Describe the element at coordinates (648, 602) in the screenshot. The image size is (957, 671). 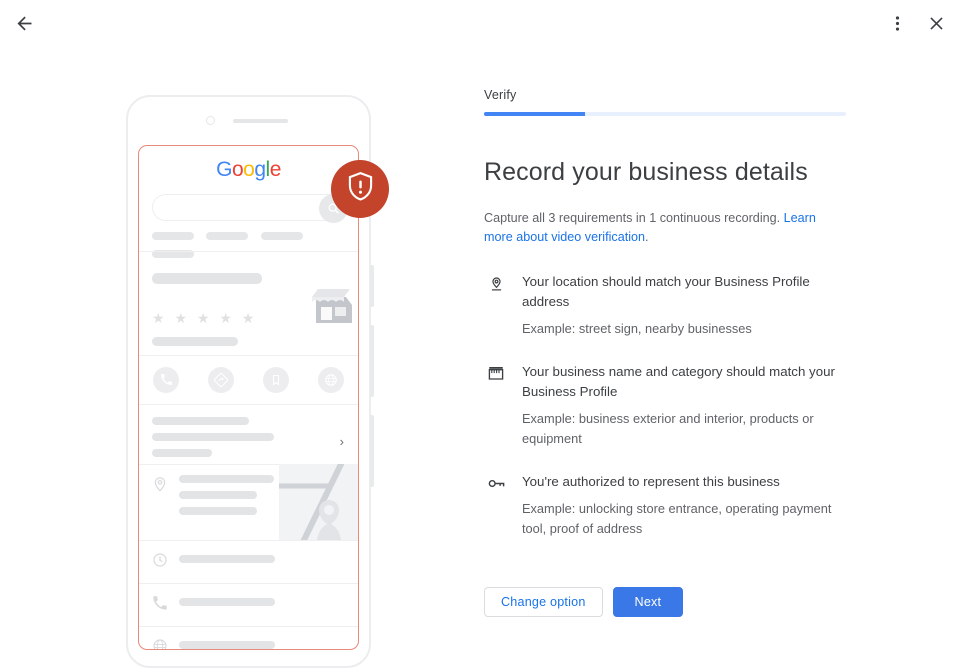
I see `next-button: Next` at that location.